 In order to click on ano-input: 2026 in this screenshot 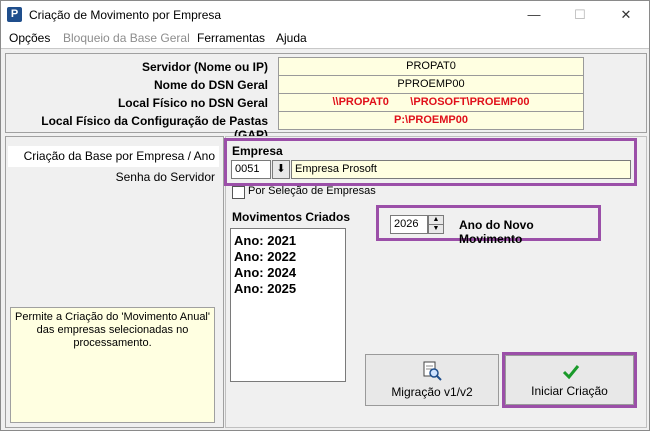, I will do `click(409, 224)`.